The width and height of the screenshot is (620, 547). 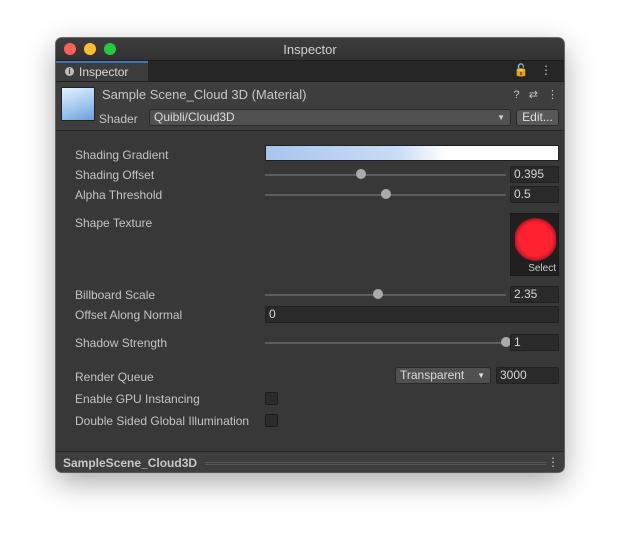 I want to click on offset-along-normal-input: 0, so click(x=412, y=314).